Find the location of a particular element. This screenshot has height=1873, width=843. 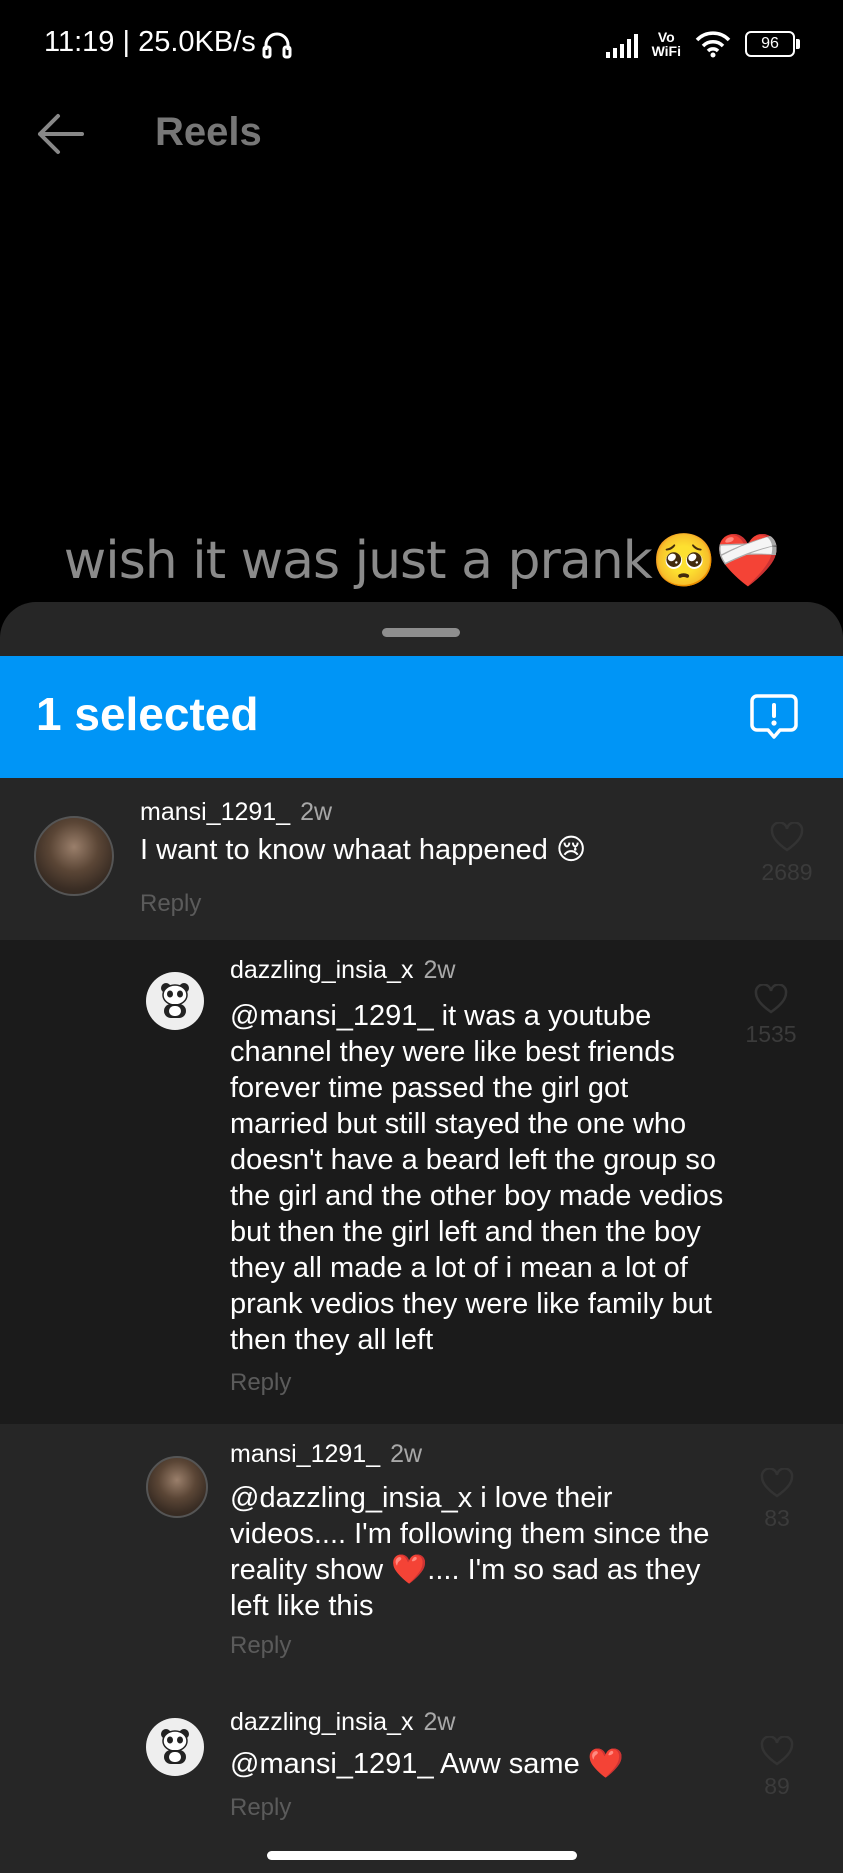

like-button: 89 is located at coordinates (777, 1767).